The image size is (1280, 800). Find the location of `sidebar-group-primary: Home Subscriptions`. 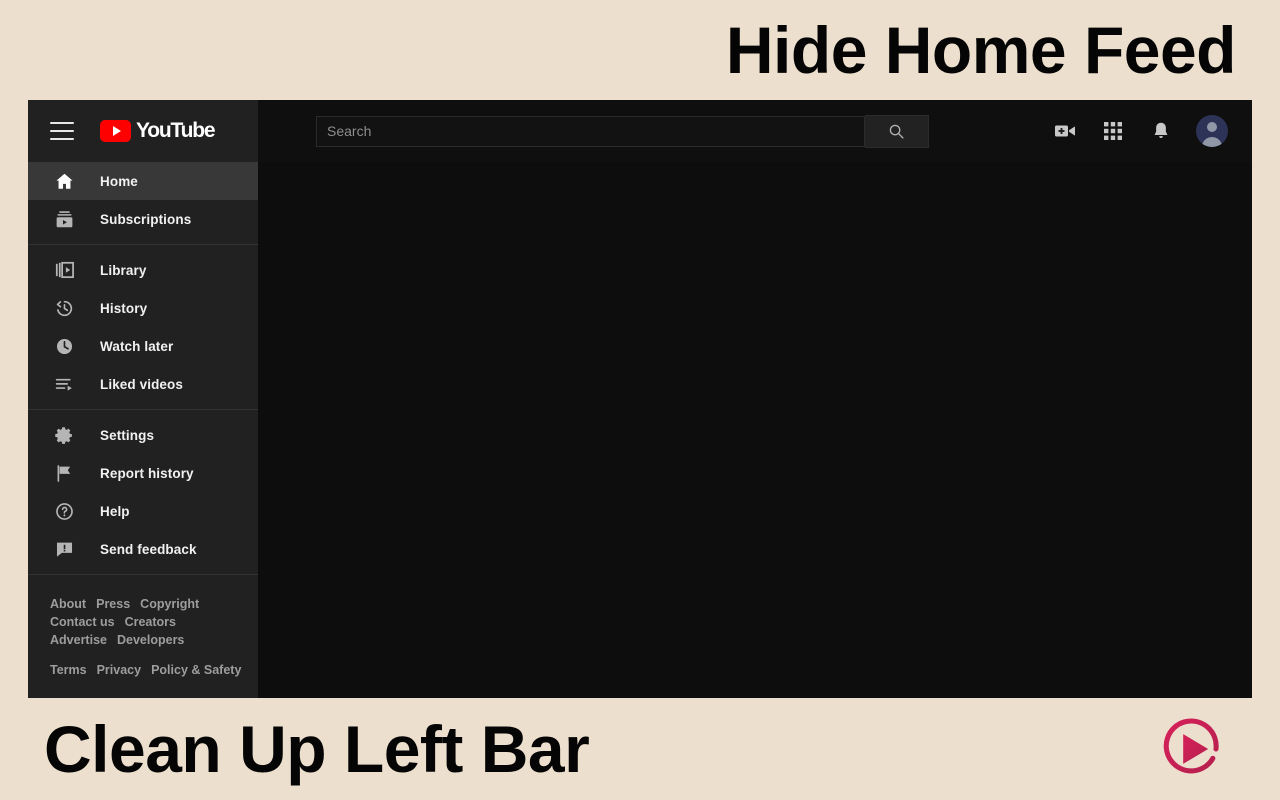

sidebar-group-primary: Home Subscriptions is located at coordinates (143, 200).